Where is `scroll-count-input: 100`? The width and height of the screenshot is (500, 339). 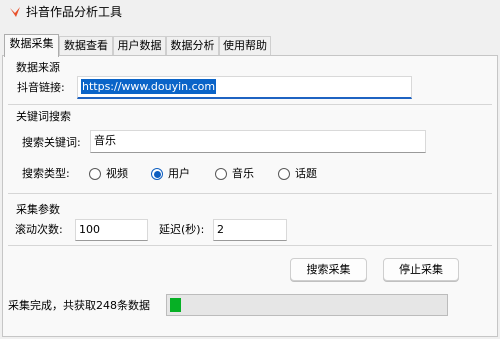
scroll-count-input: 100 is located at coordinates (111, 230).